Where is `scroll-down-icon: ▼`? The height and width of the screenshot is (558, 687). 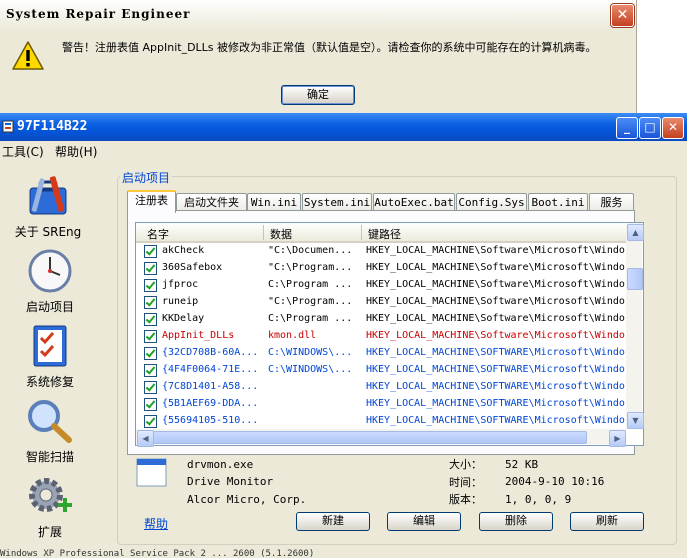
scroll-down-icon: ▼ is located at coordinates (635, 420).